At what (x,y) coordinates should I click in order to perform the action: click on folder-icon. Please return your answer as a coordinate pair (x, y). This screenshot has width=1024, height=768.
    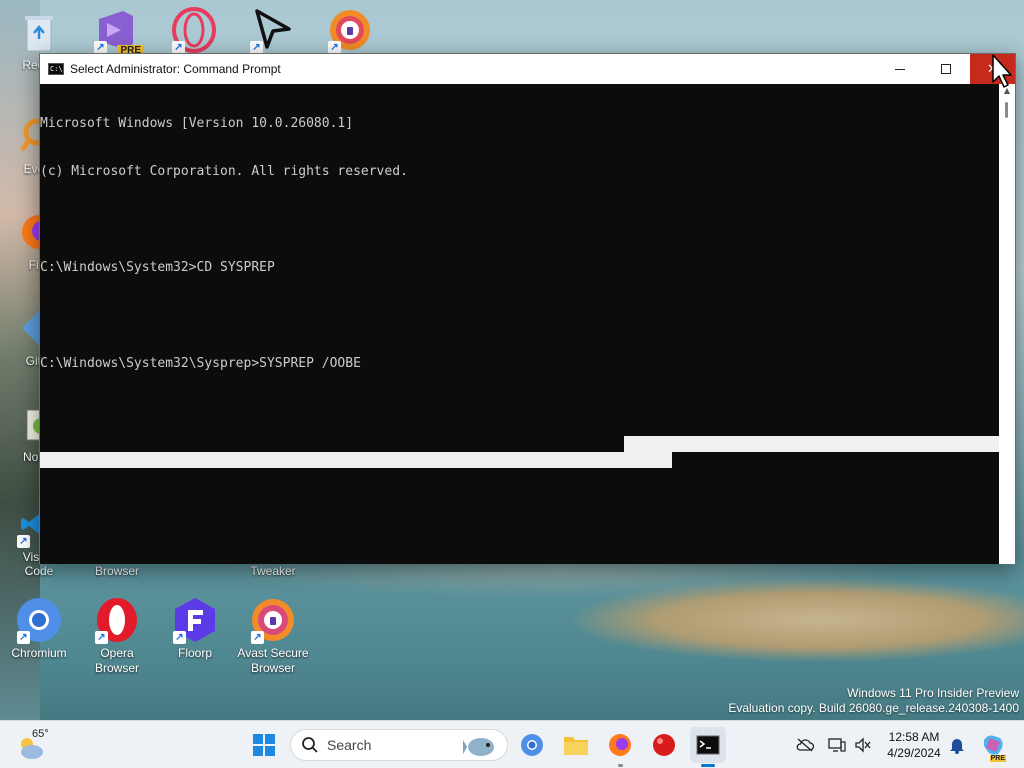
    Looking at the image, I should click on (576, 746).